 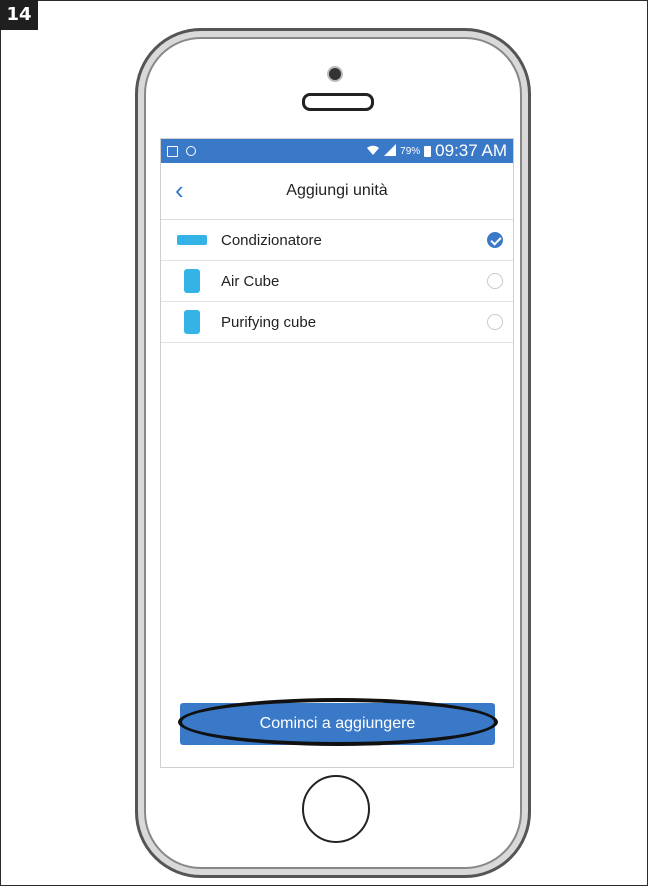 I want to click on gallery-notification-icon, so click(x=172, y=151).